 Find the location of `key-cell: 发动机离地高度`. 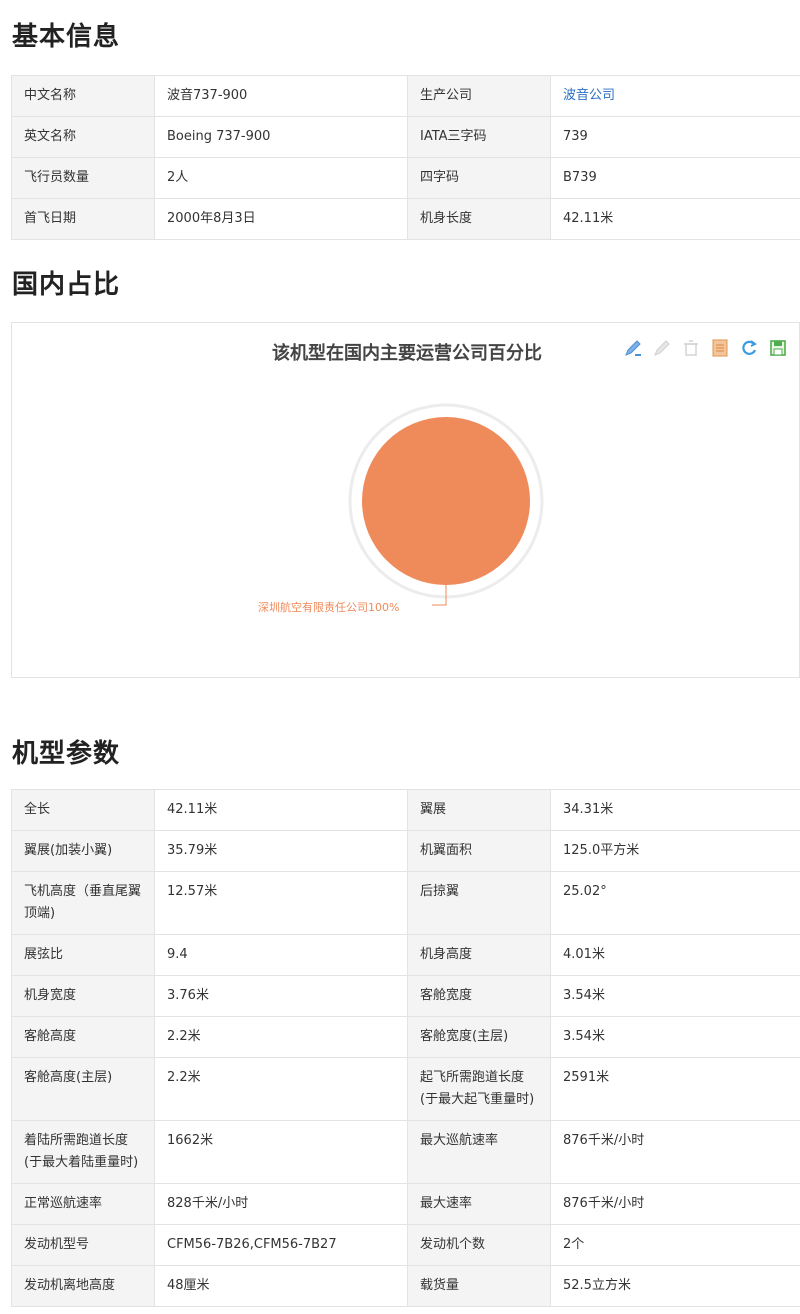

key-cell: 发动机离地高度 is located at coordinates (83, 1286).